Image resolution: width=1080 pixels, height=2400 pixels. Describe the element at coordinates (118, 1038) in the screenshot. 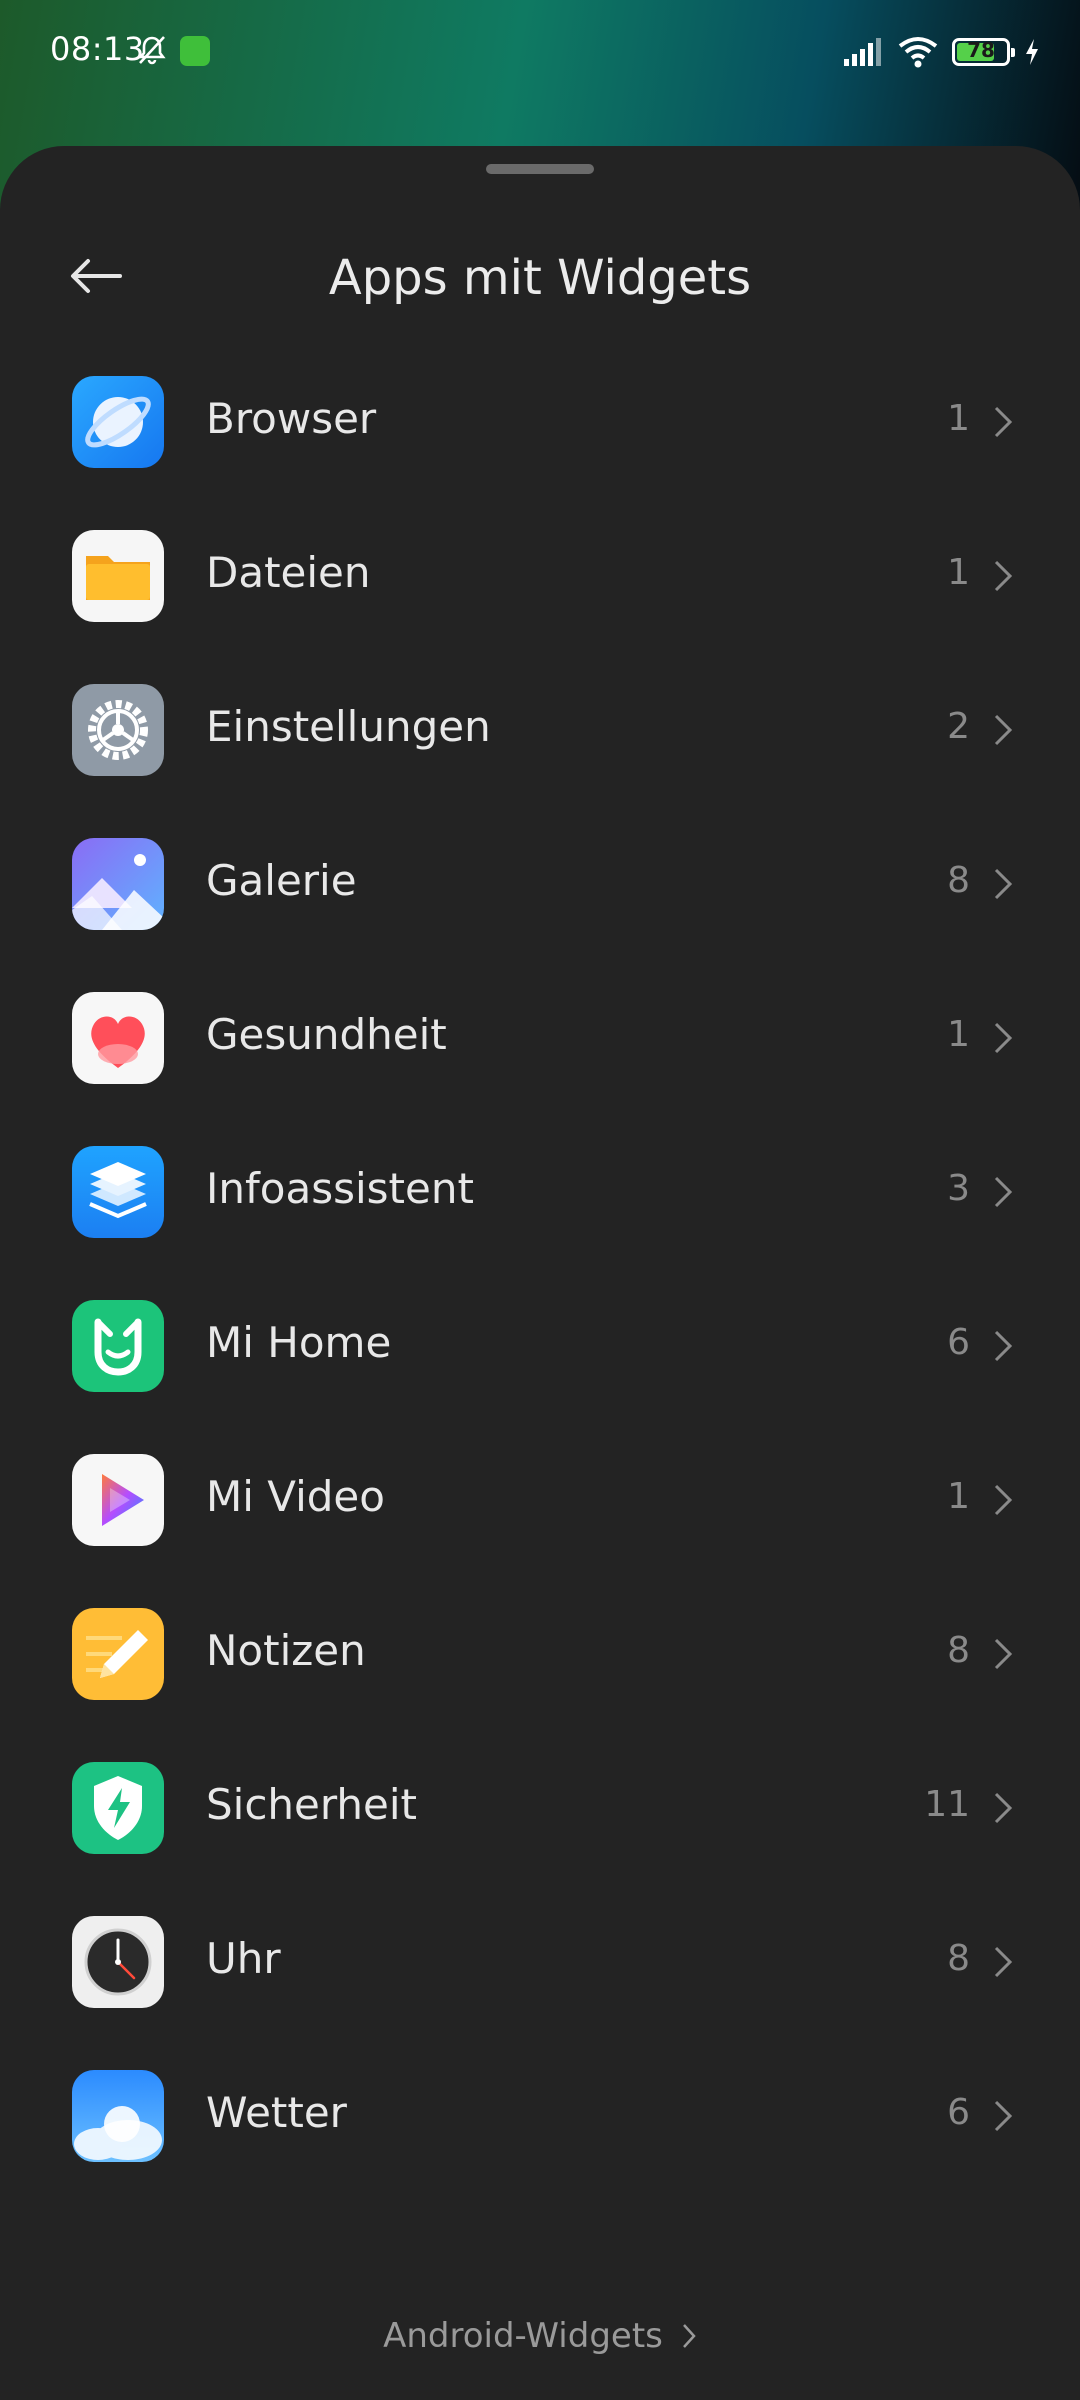

I see `heart-icon` at that location.